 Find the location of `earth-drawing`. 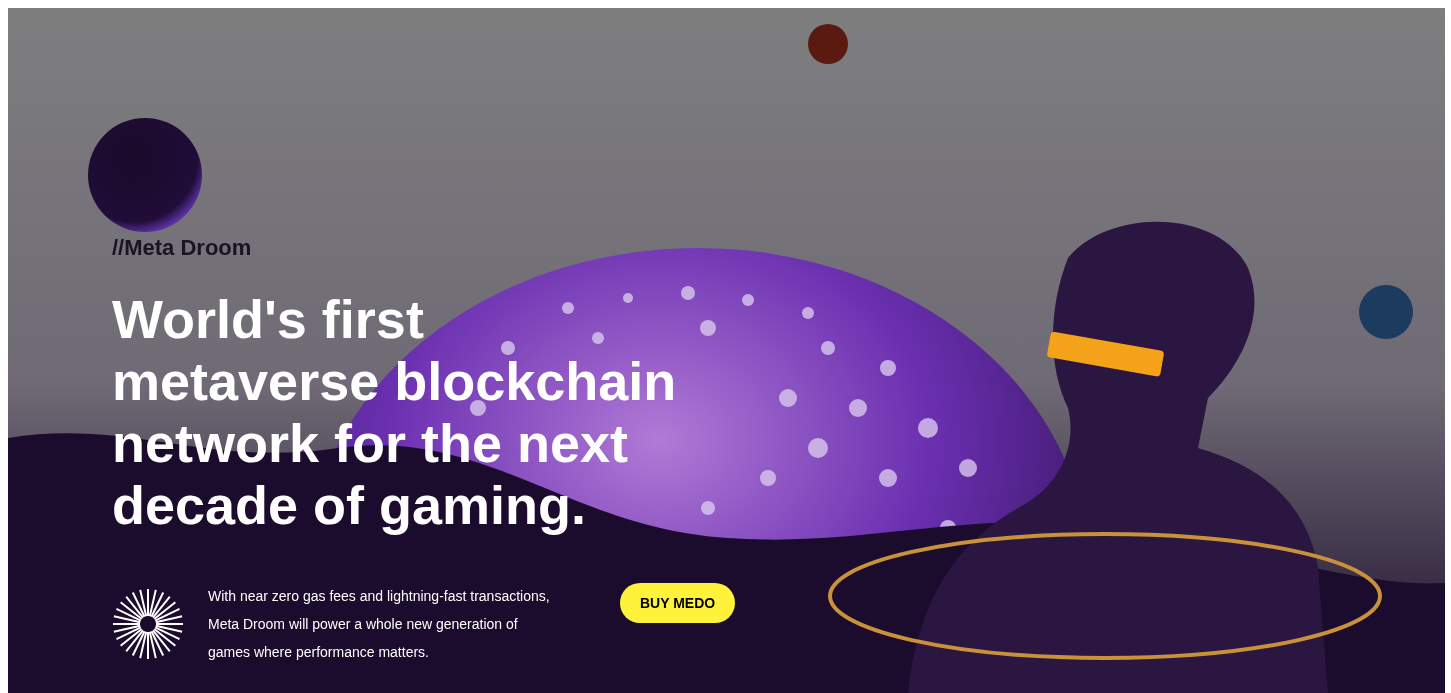

earth-drawing is located at coordinates (1386, 312).